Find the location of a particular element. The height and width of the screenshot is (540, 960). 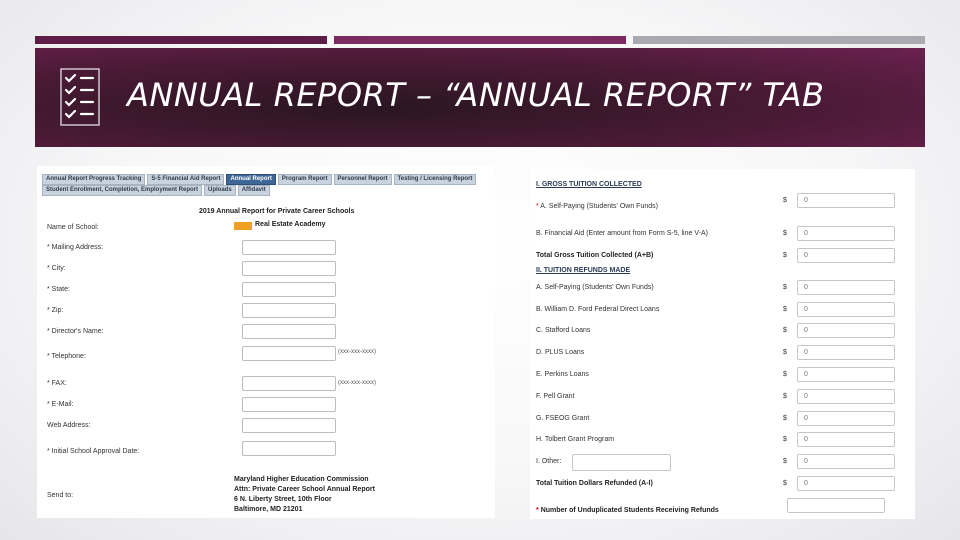

address-line: Maryland Higher Education Commission is located at coordinates (301, 479).